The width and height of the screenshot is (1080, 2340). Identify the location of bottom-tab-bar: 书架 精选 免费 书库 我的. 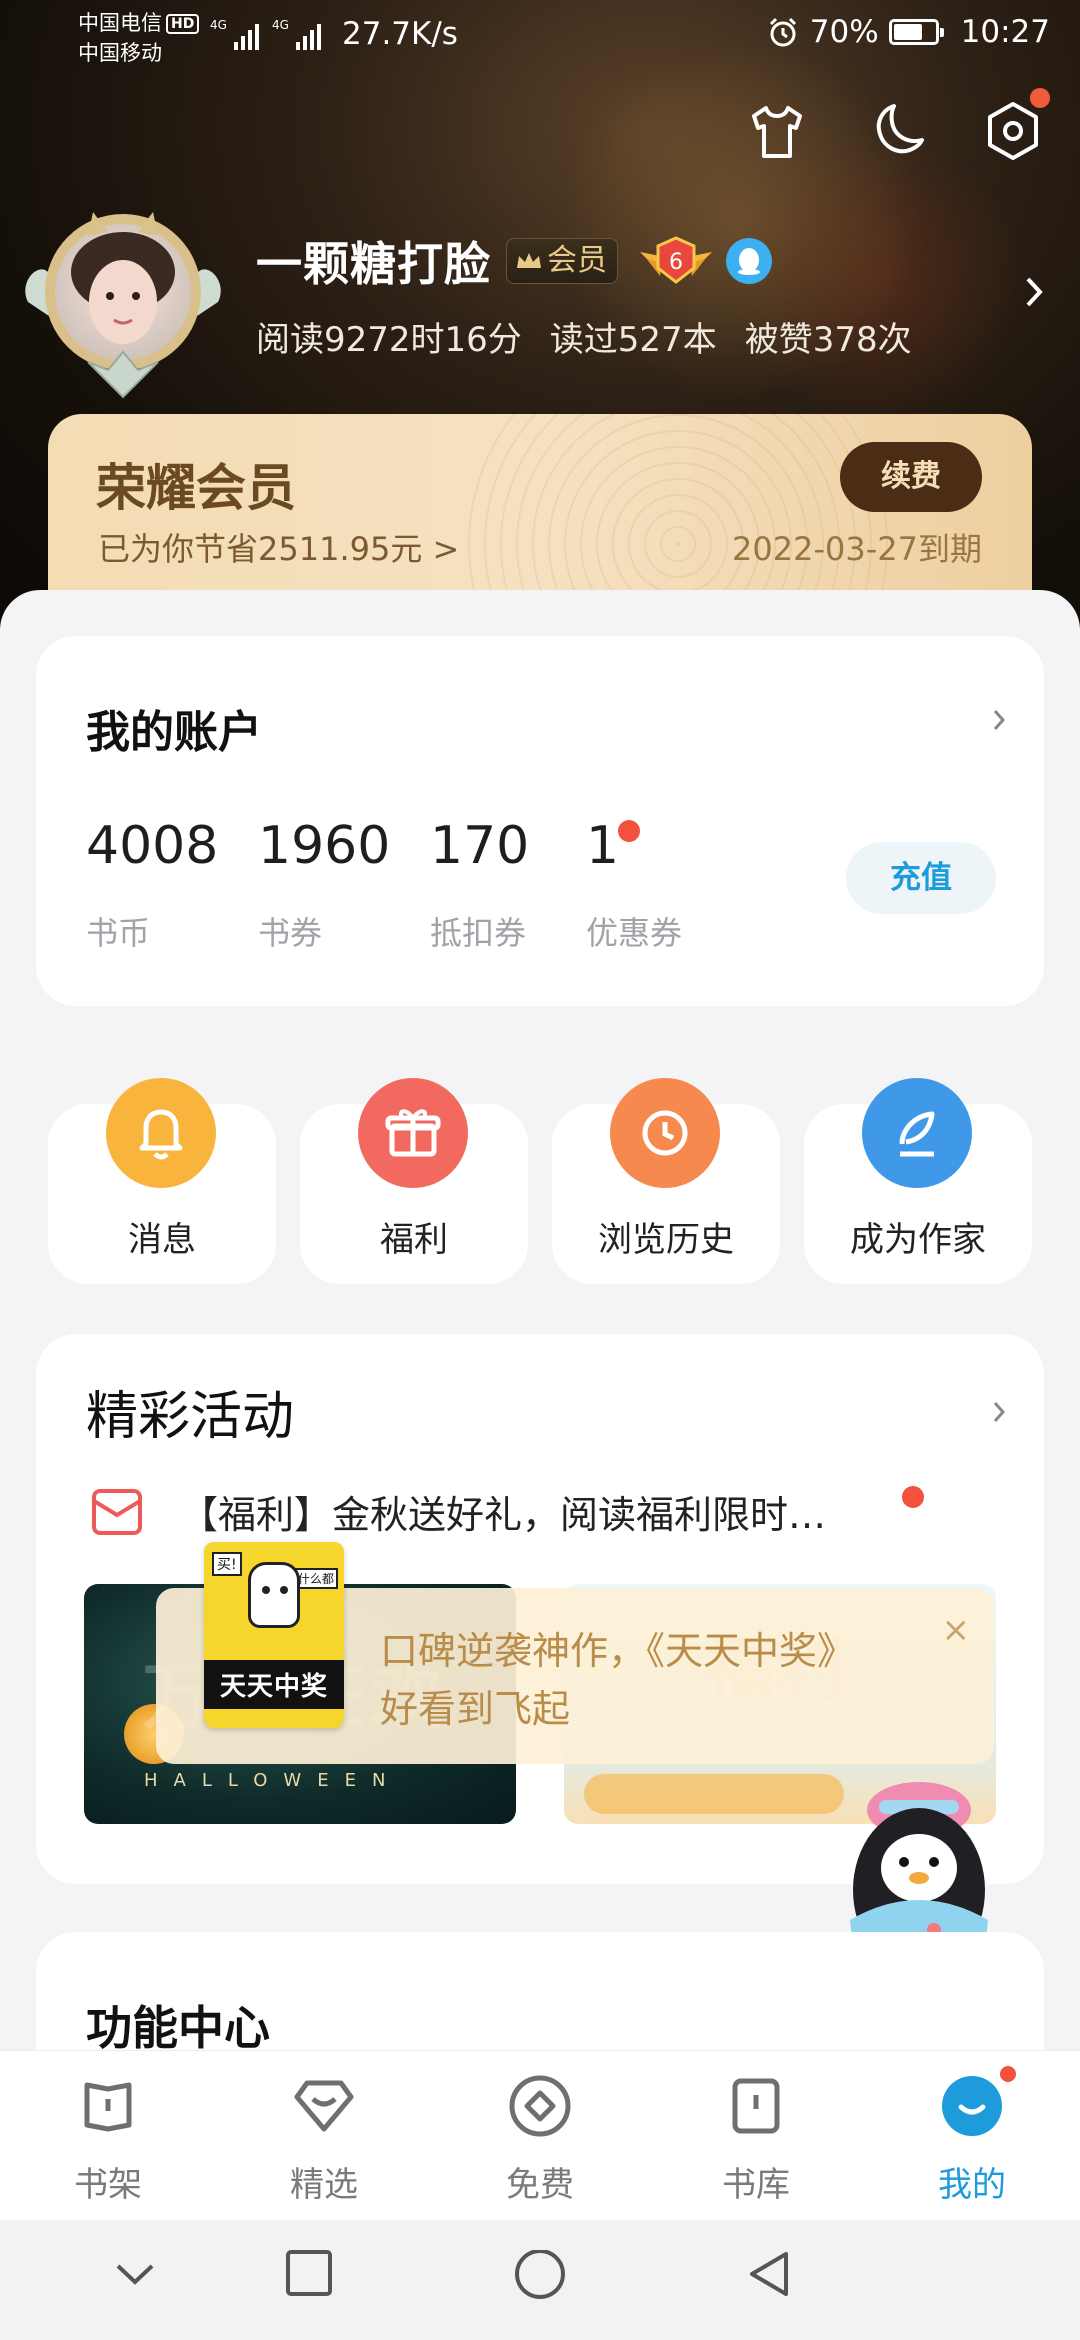
(540, 2135).